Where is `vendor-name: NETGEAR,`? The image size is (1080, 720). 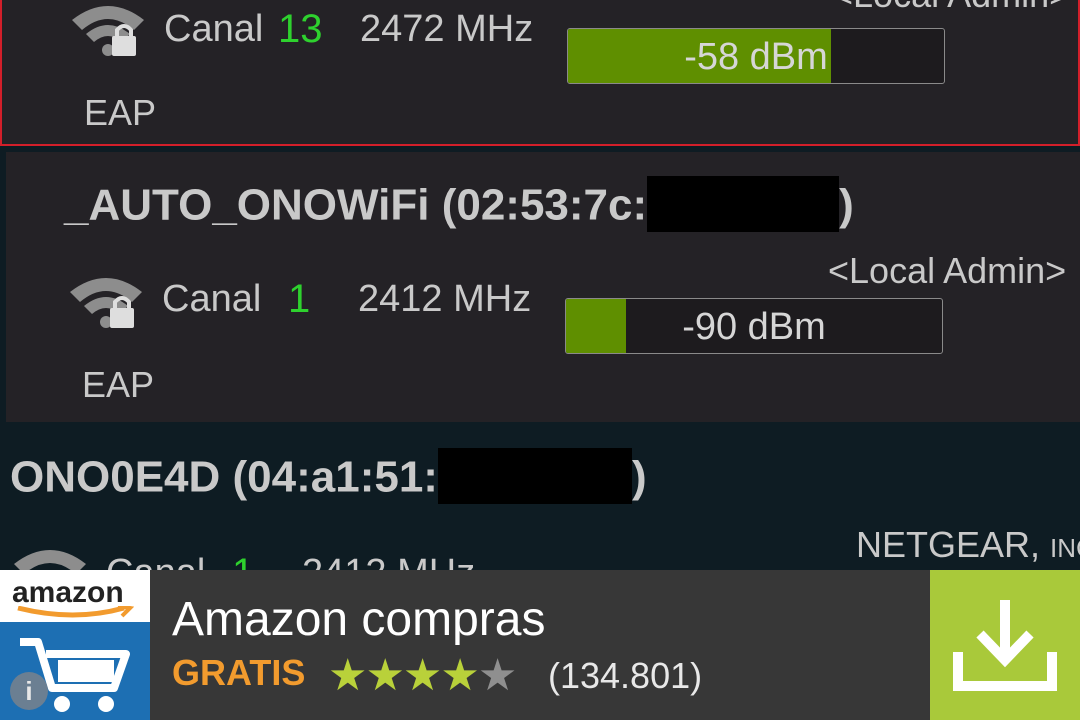 vendor-name: NETGEAR, is located at coordinates (948, 544).